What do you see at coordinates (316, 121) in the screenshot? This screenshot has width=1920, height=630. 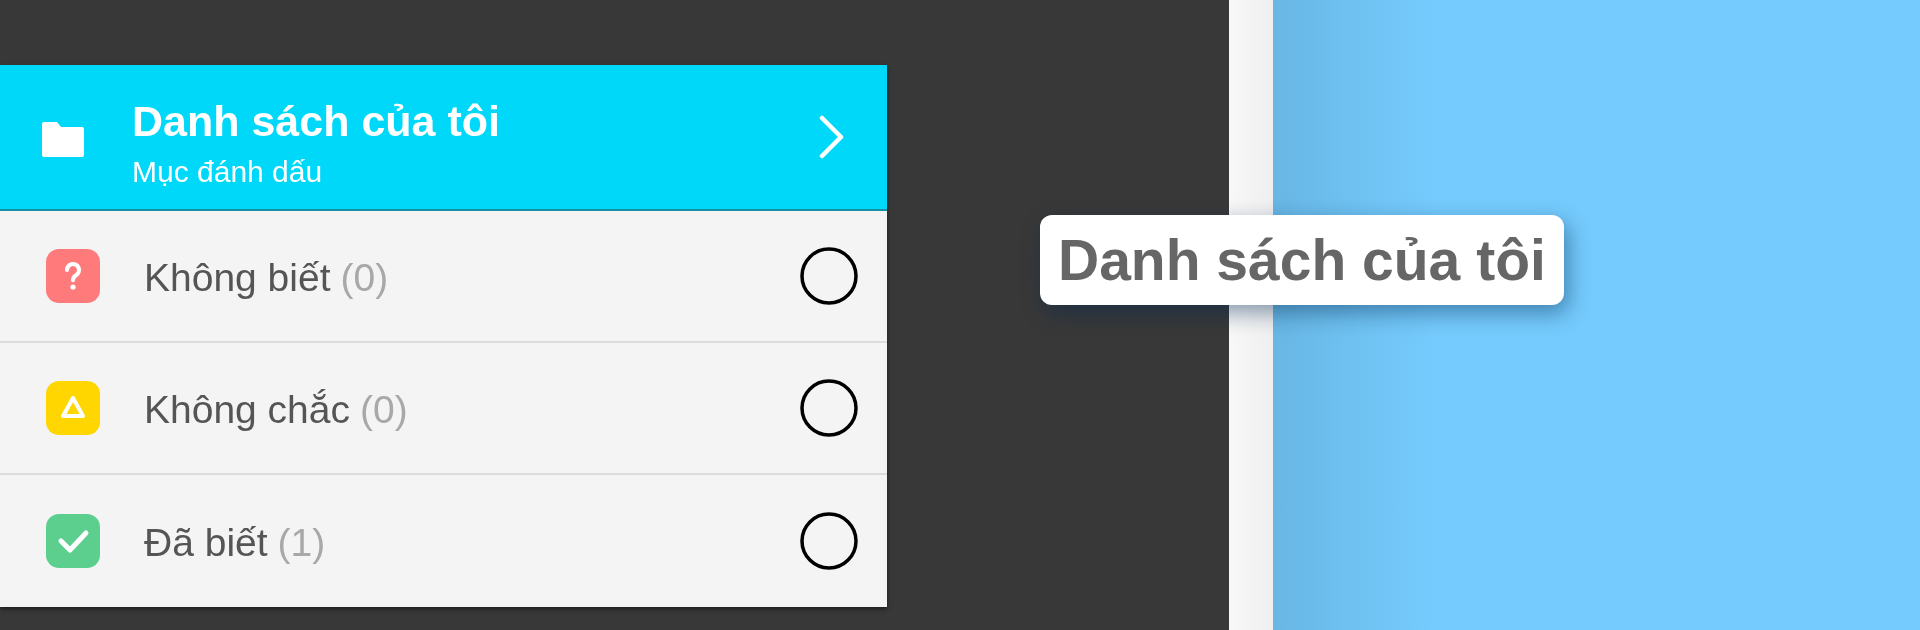 I see `header-title: Danh sách của tôi` at bounding box center [316, 121].